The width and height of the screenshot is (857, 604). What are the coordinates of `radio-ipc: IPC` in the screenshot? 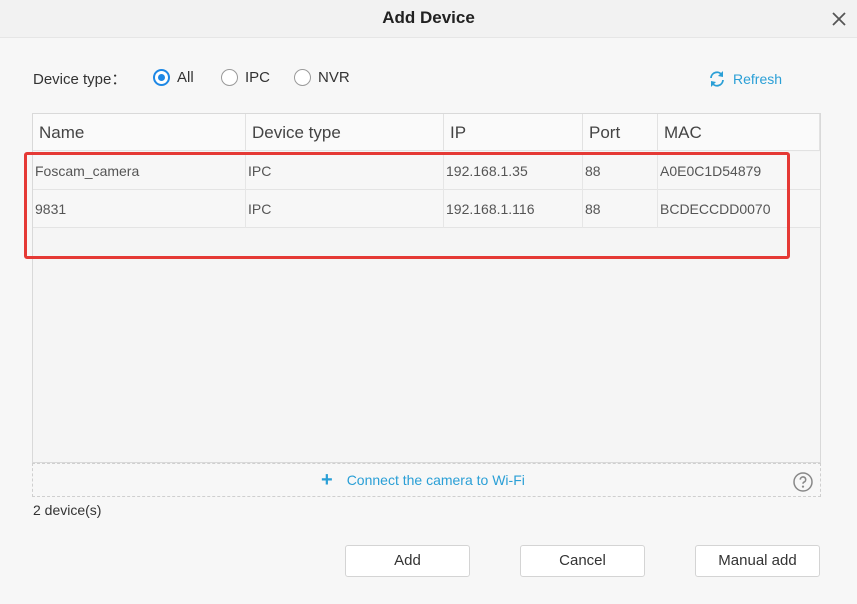 It's located at (245, 77).